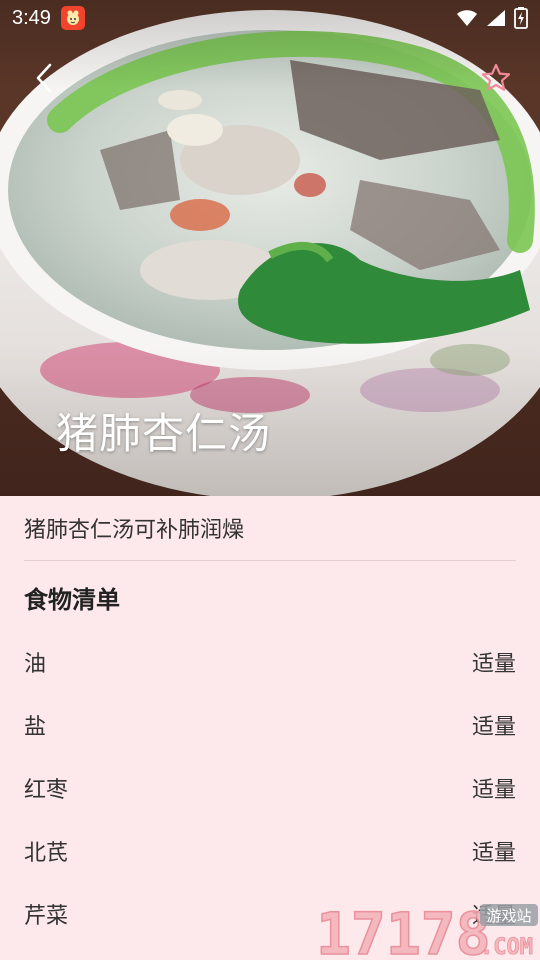  I want to click on ingredient-name: 盐, so click(35, 727).